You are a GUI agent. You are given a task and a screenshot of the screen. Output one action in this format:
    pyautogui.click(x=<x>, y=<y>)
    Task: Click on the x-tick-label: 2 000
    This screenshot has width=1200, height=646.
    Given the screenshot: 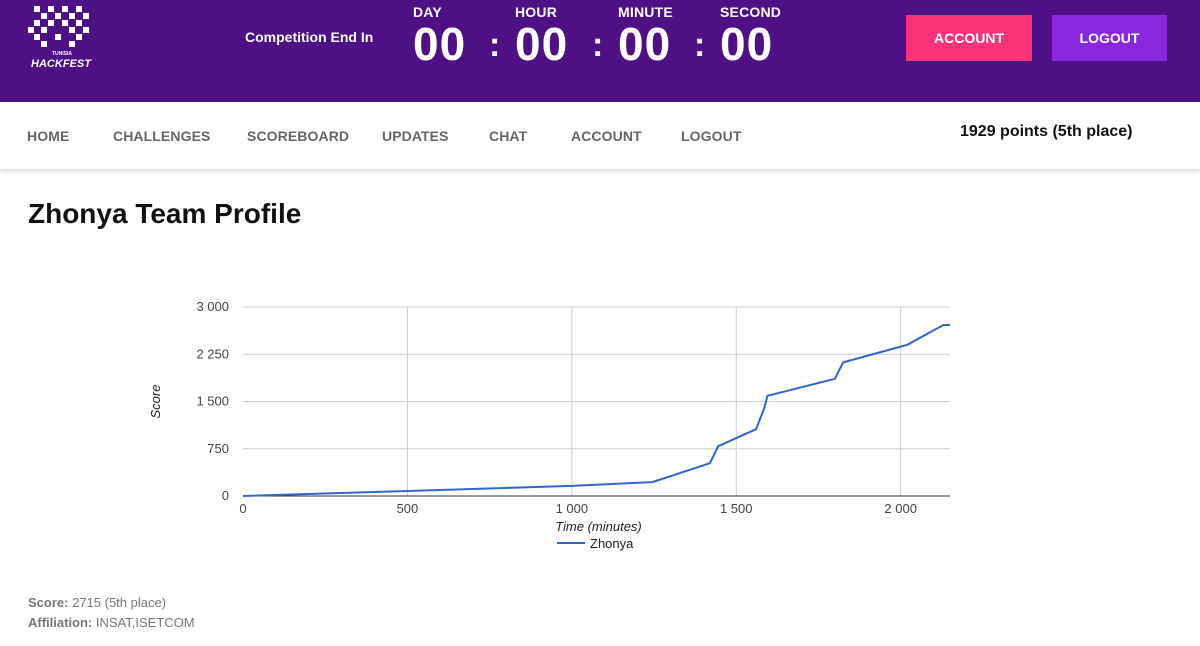 What is the action you would take?
    pyautogui.click(x=900, y=508)
    